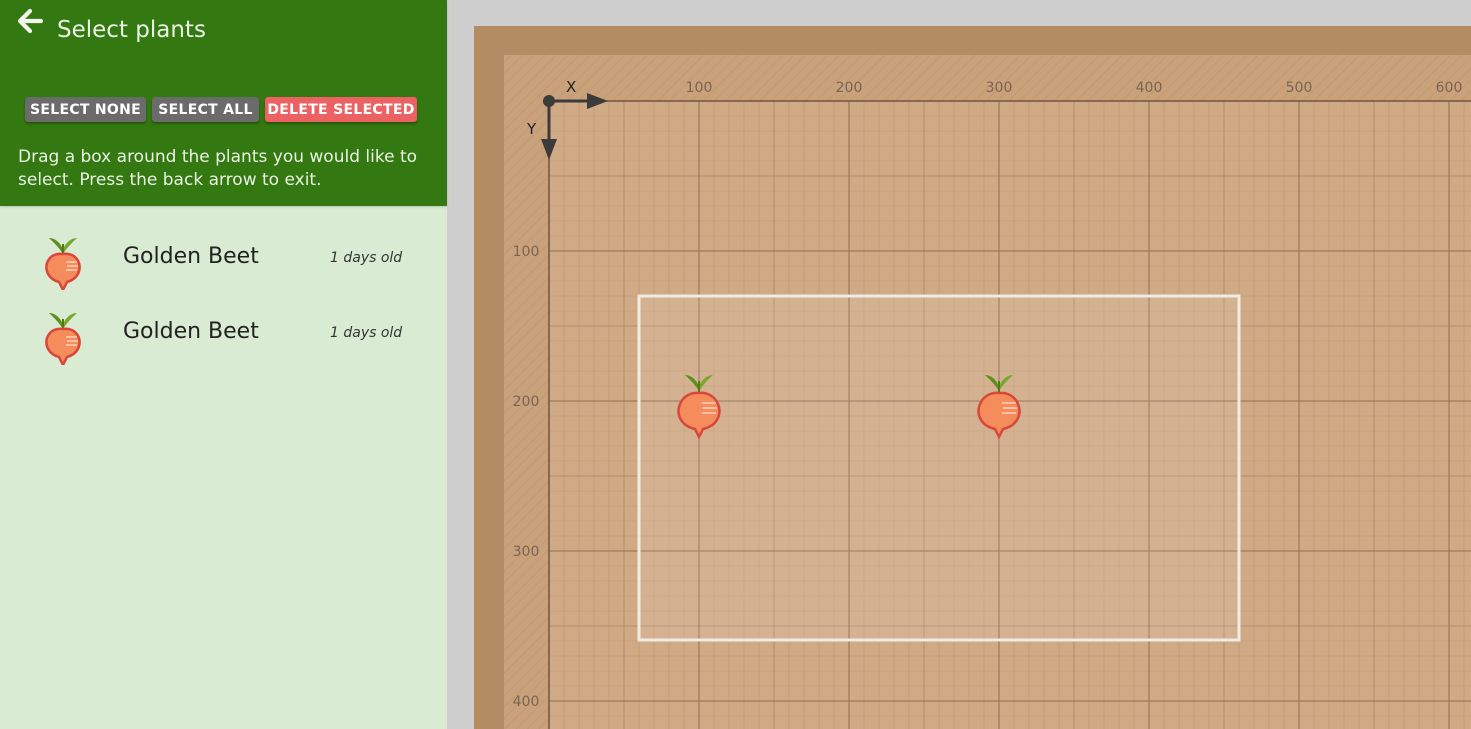 The width and height of the screenshot is (1471, 729). I want to click on select-all-button: SELECT ALL, so click(205, 109).